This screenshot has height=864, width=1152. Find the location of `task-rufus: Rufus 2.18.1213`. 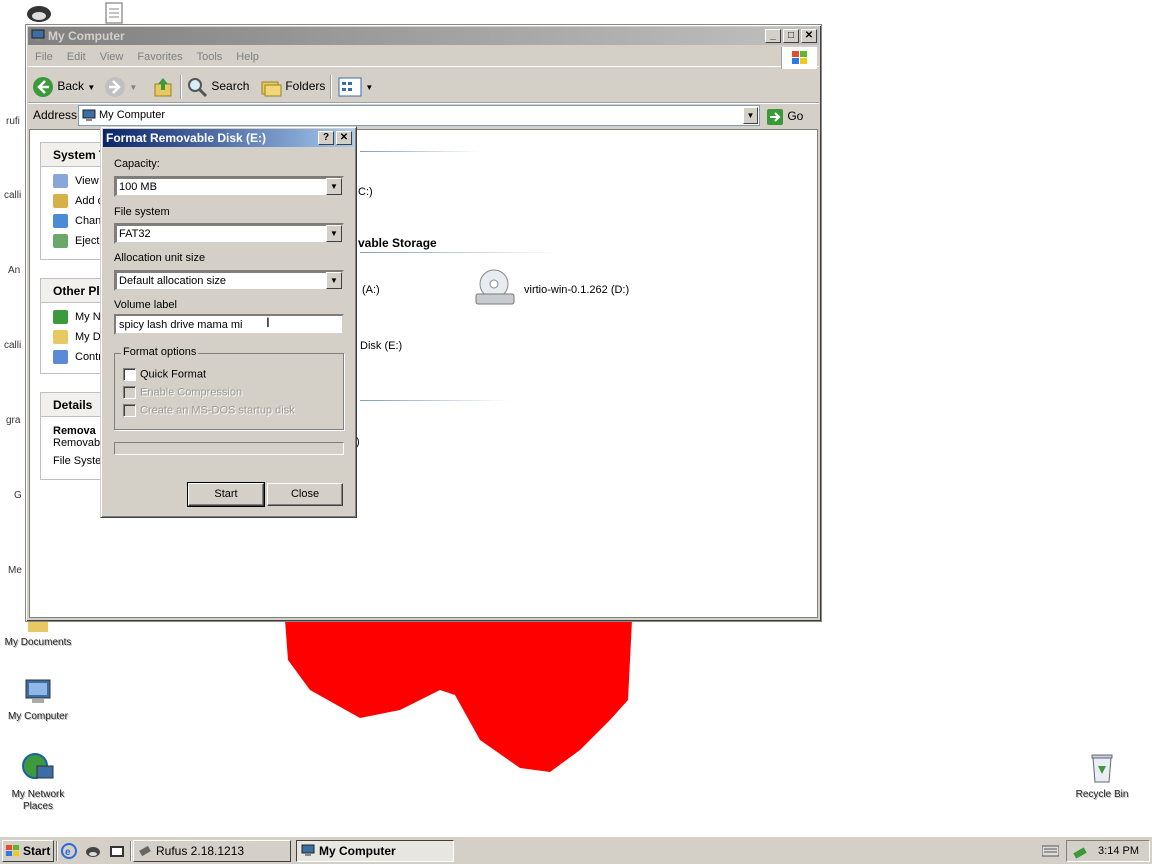

task-rufus: Rufus 2.18.1213 is located at coordinates (212, 851).